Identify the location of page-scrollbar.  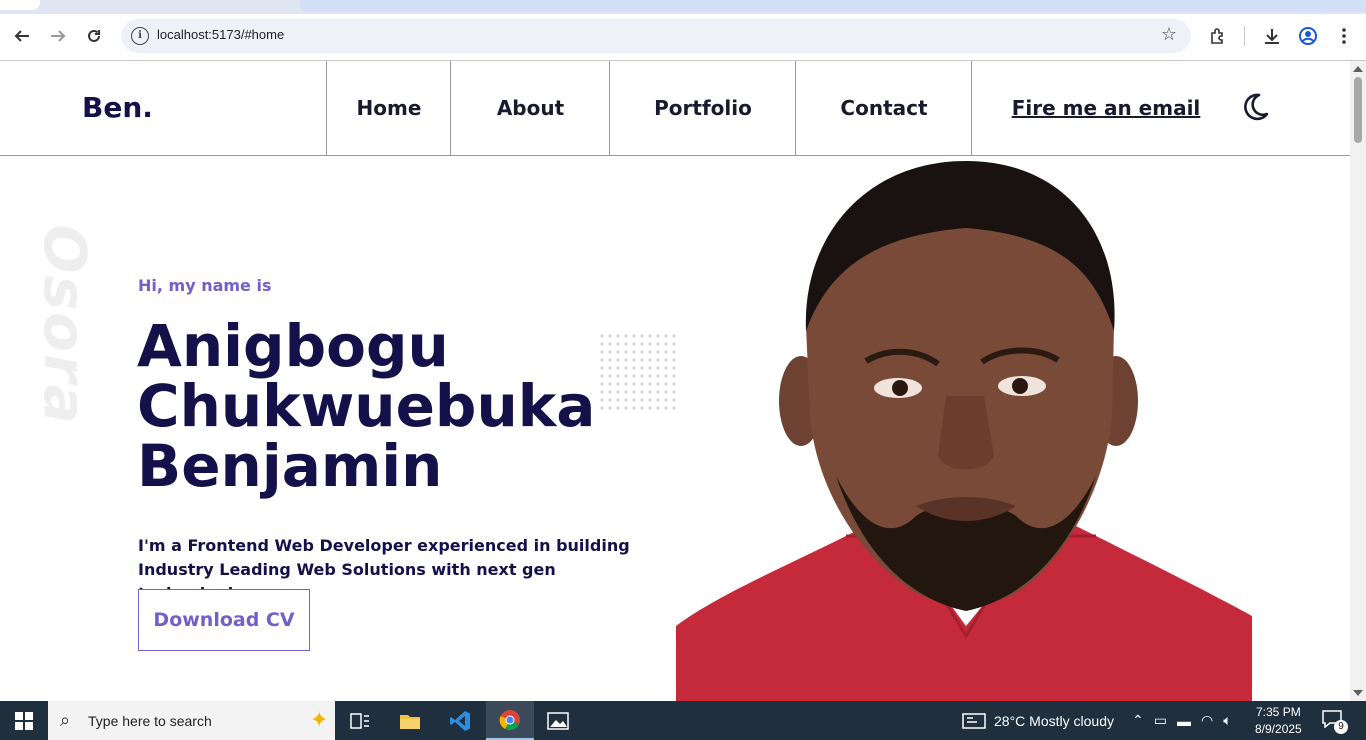
(1358, 381).